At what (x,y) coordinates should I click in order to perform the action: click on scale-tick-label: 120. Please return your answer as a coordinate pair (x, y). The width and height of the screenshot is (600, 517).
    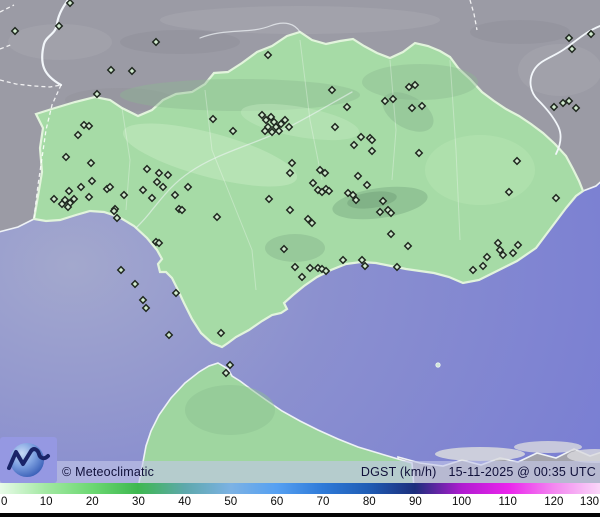
    Looking at the image, I should click on (554, 502).